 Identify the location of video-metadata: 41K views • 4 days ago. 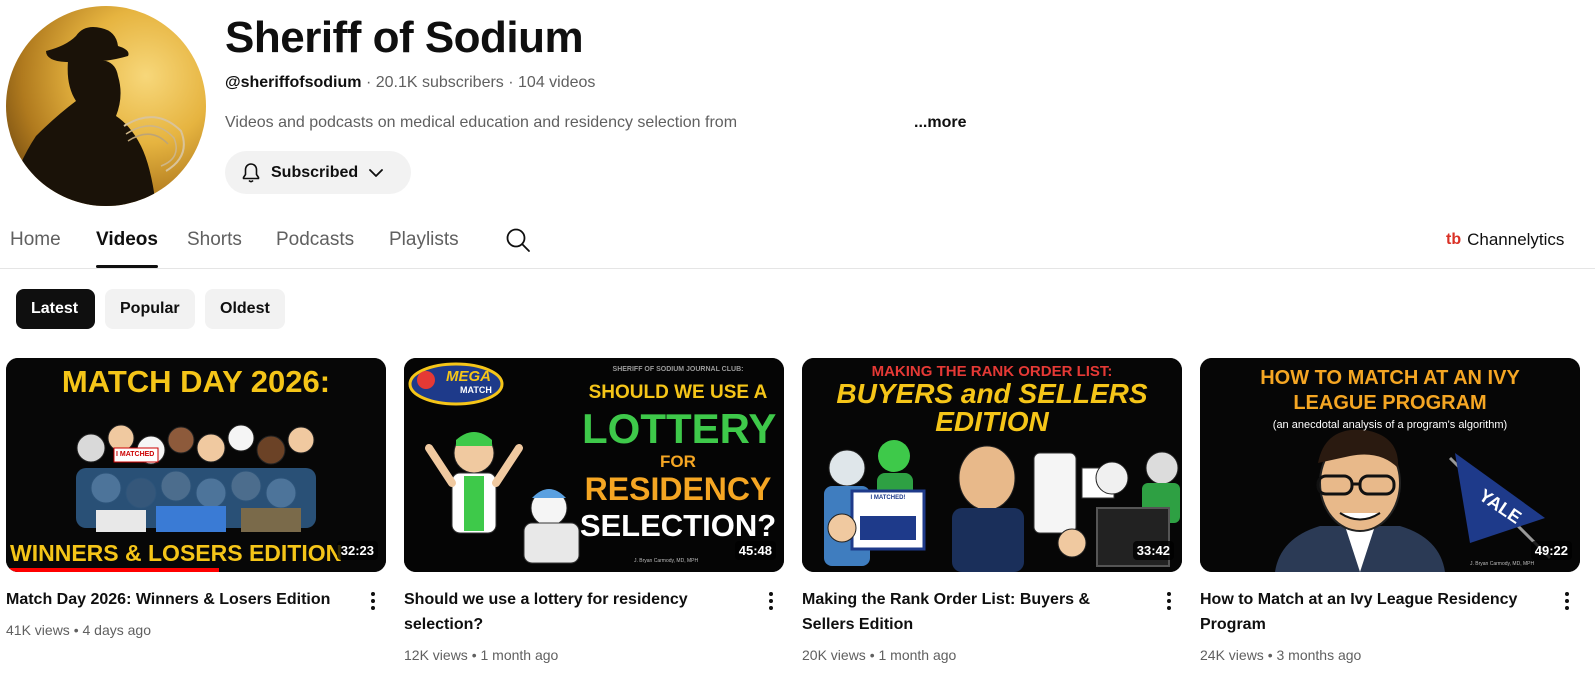
(79, 630).